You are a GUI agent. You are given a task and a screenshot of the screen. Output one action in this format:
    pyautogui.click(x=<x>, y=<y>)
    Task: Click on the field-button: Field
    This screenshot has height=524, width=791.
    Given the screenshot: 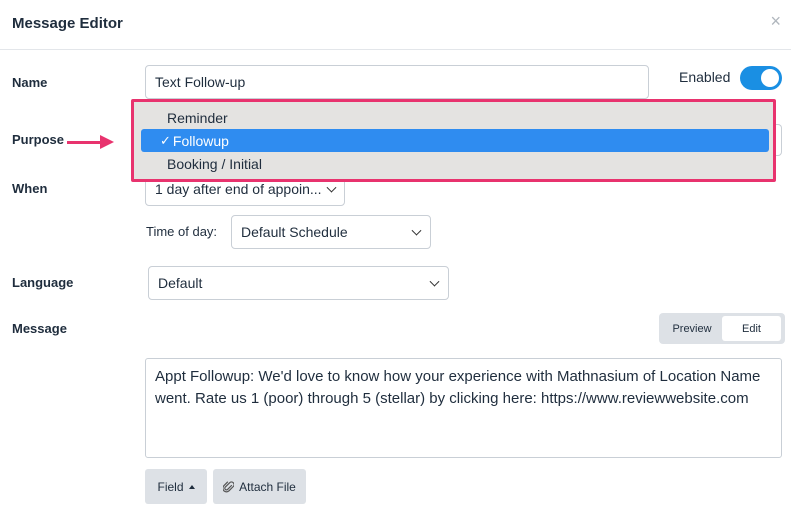 What is the action you would take?
    pyautogui.click(x=176, y=486)
    